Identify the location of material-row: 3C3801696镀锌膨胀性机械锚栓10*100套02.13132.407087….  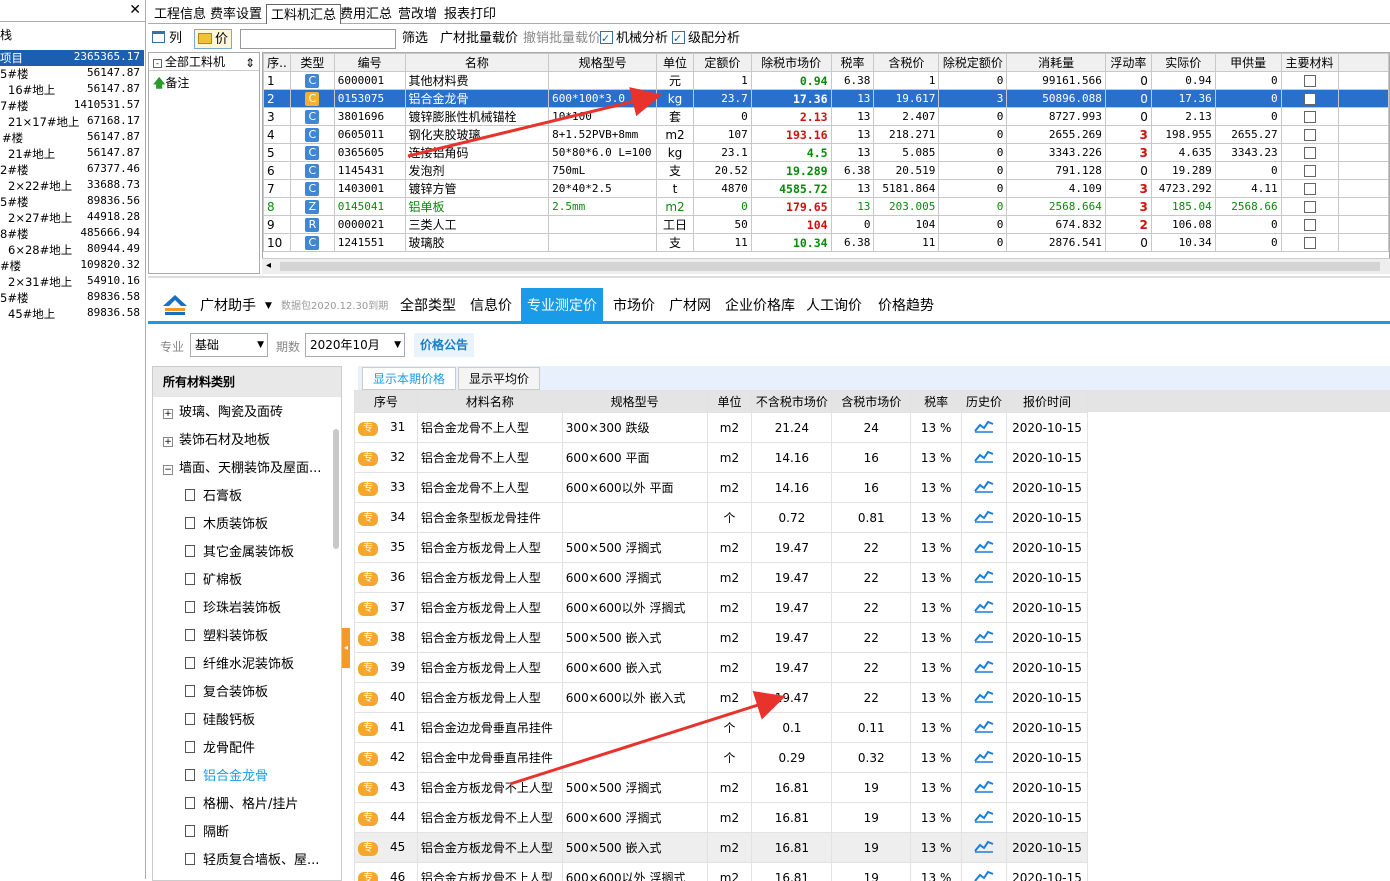
(826, 117).